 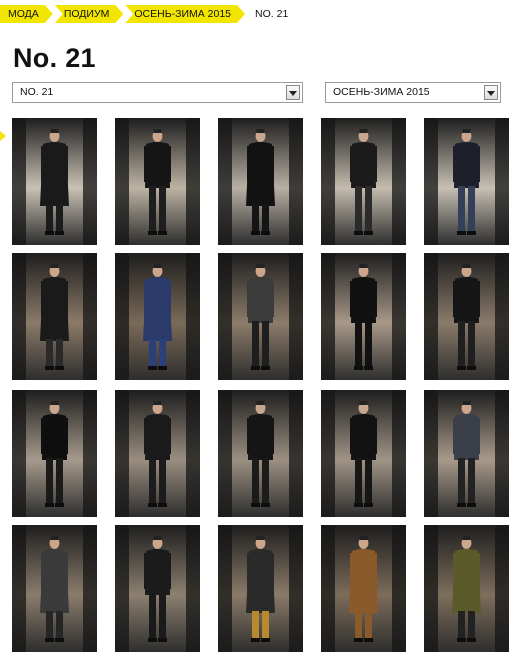 What do you see at coordinates (185, 14) in the screenshot?
I see `breadcrumb-season-link: ОСЕНЬ-ЗИМА 2015` at bounding box center [185, 14].